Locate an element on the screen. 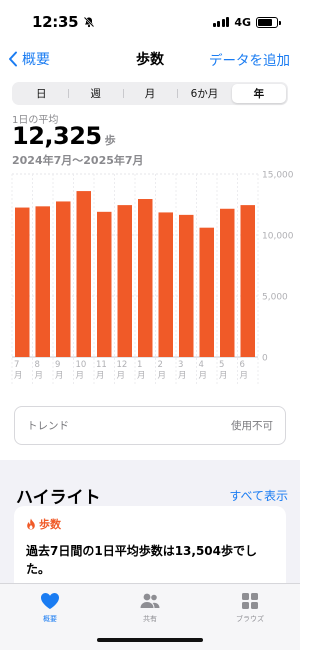  status-indicators: 4G is located at coordinates (246, 22).